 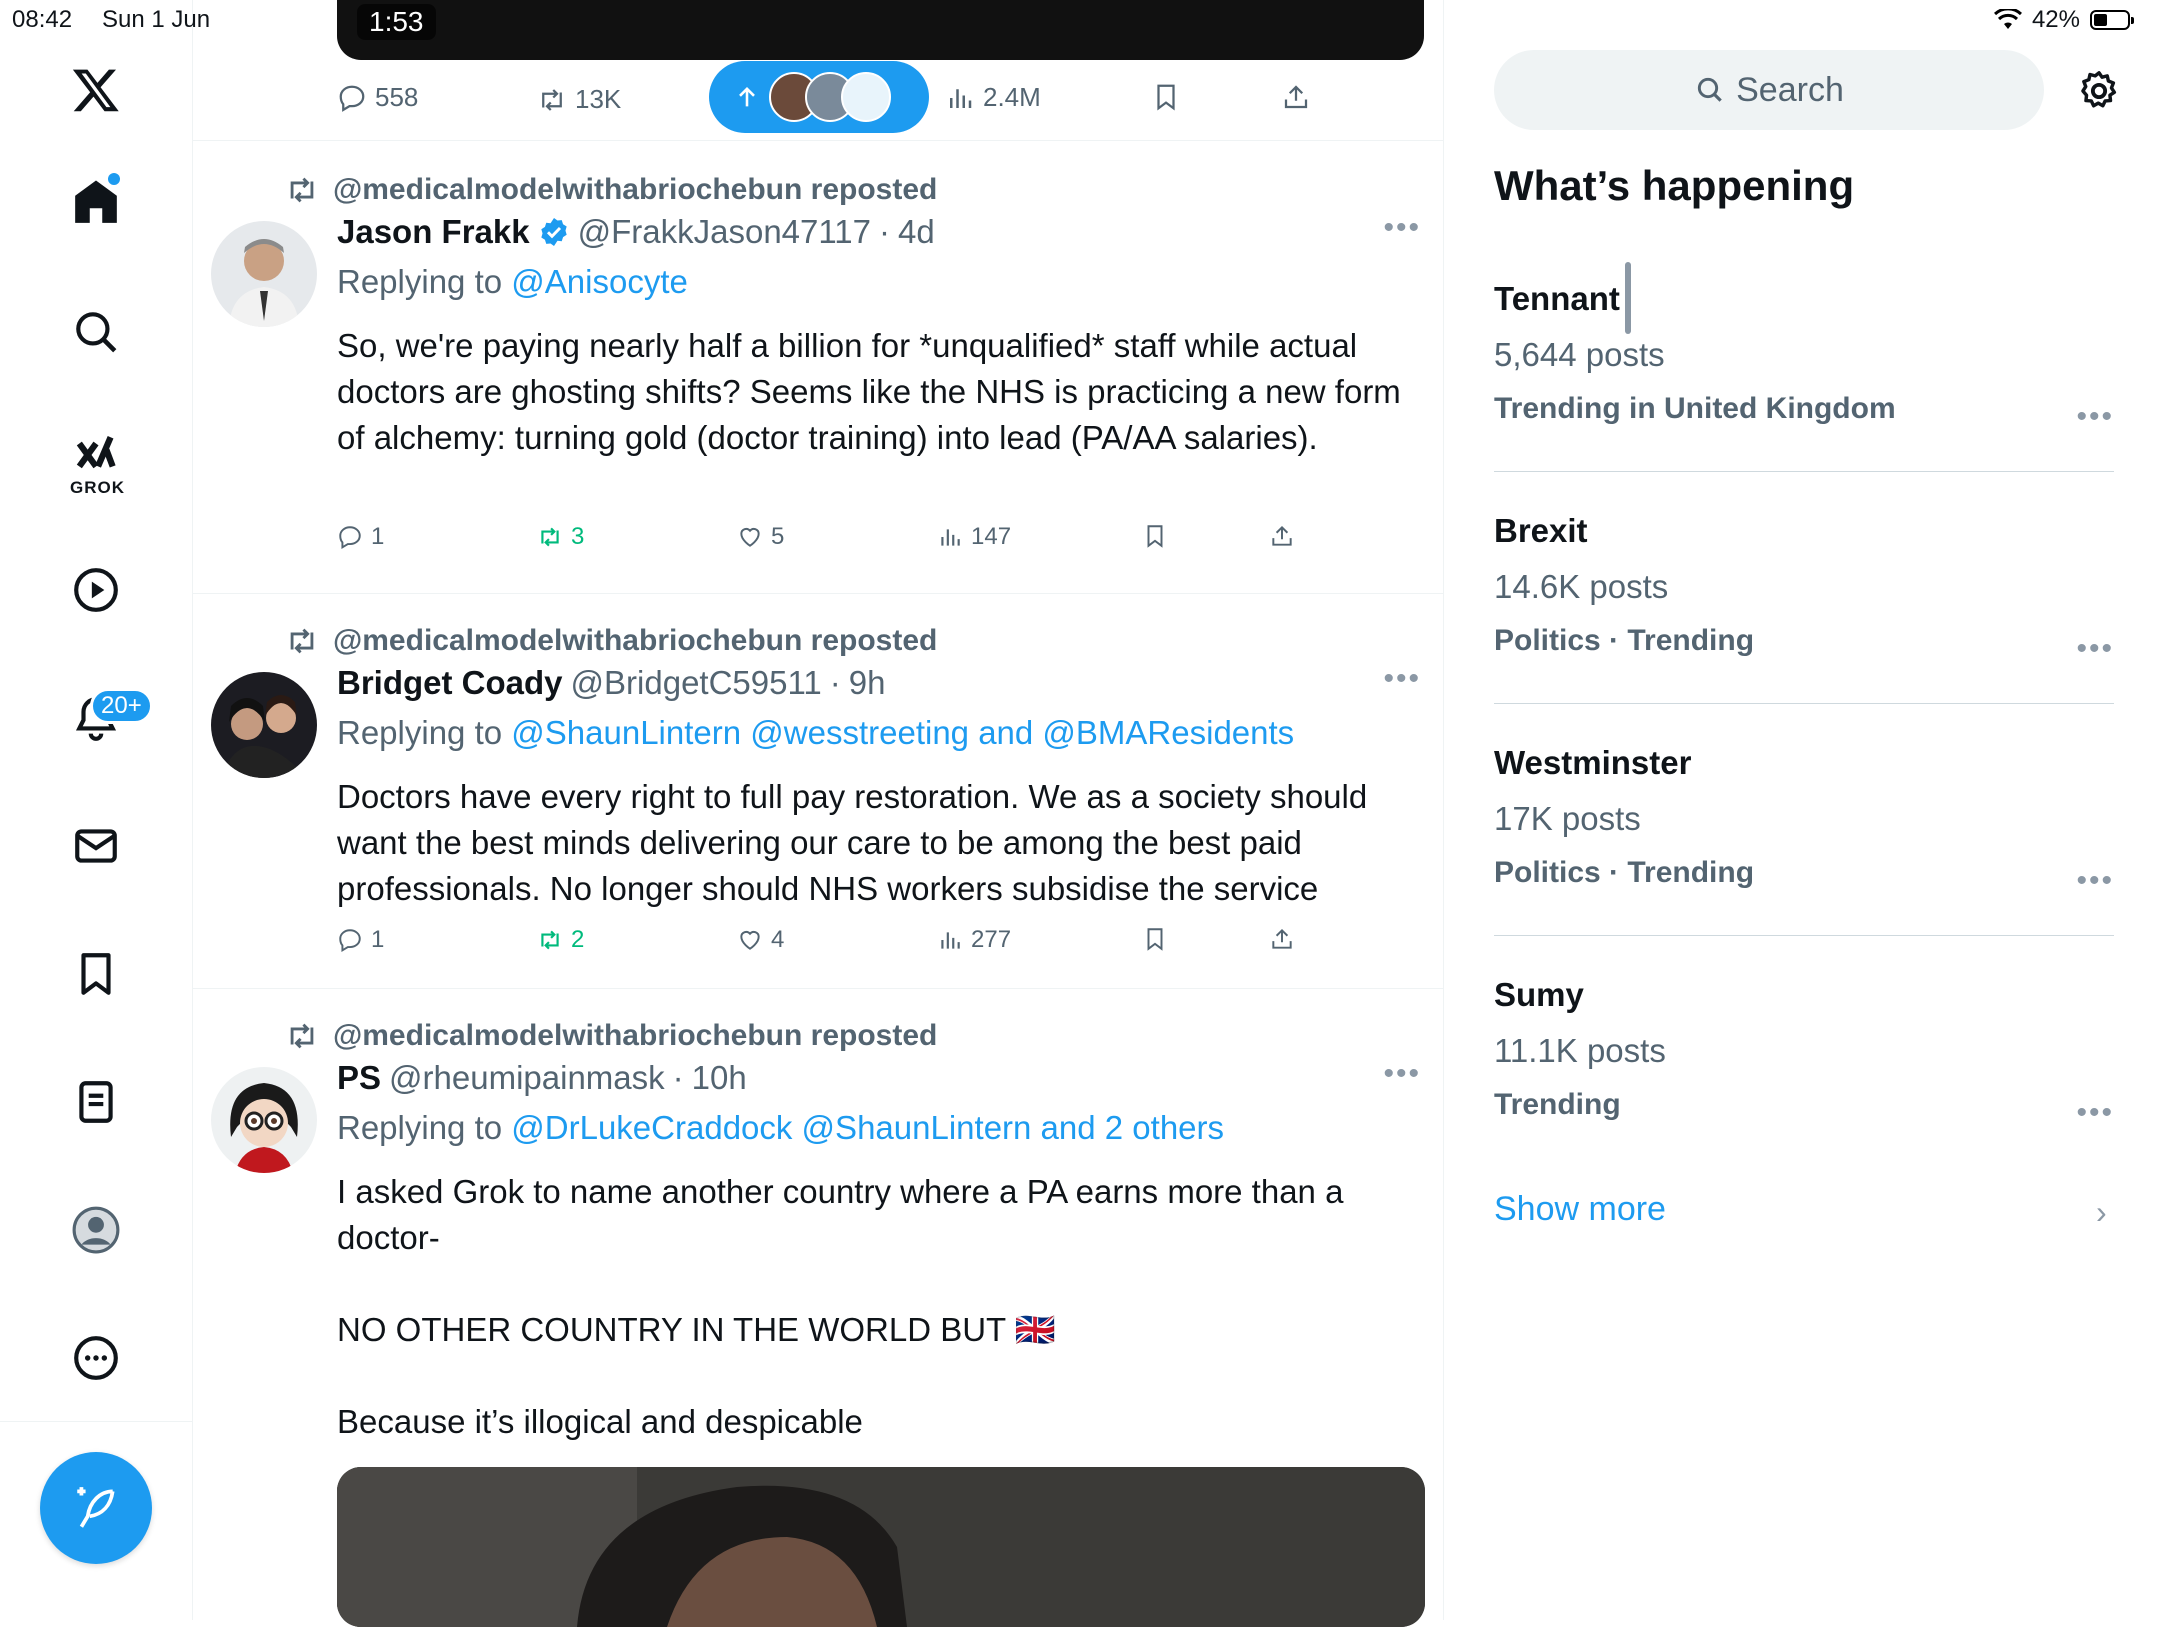 I want to click on play-circle-icon, so click(x=96, y=590).